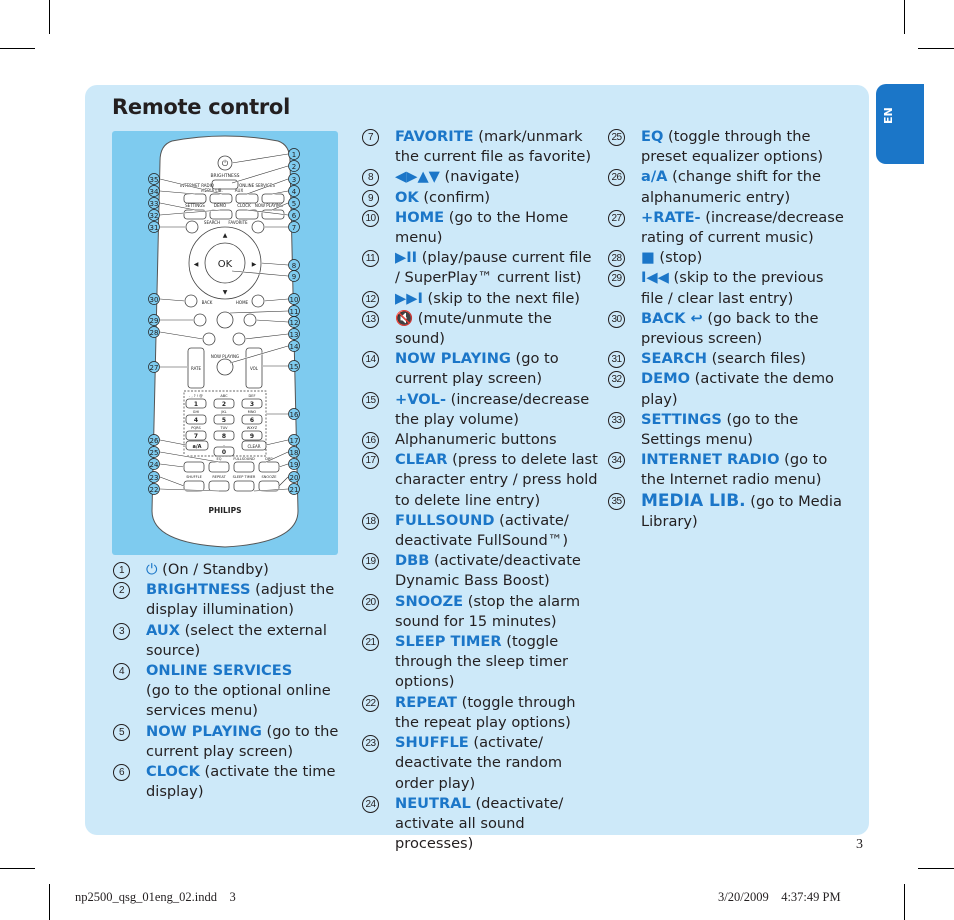 The image size is (954, 920). What do you see at coordinates (154, 368) in the screenshot?
I see `callout-number: 27` at bounding box center [154, 368].